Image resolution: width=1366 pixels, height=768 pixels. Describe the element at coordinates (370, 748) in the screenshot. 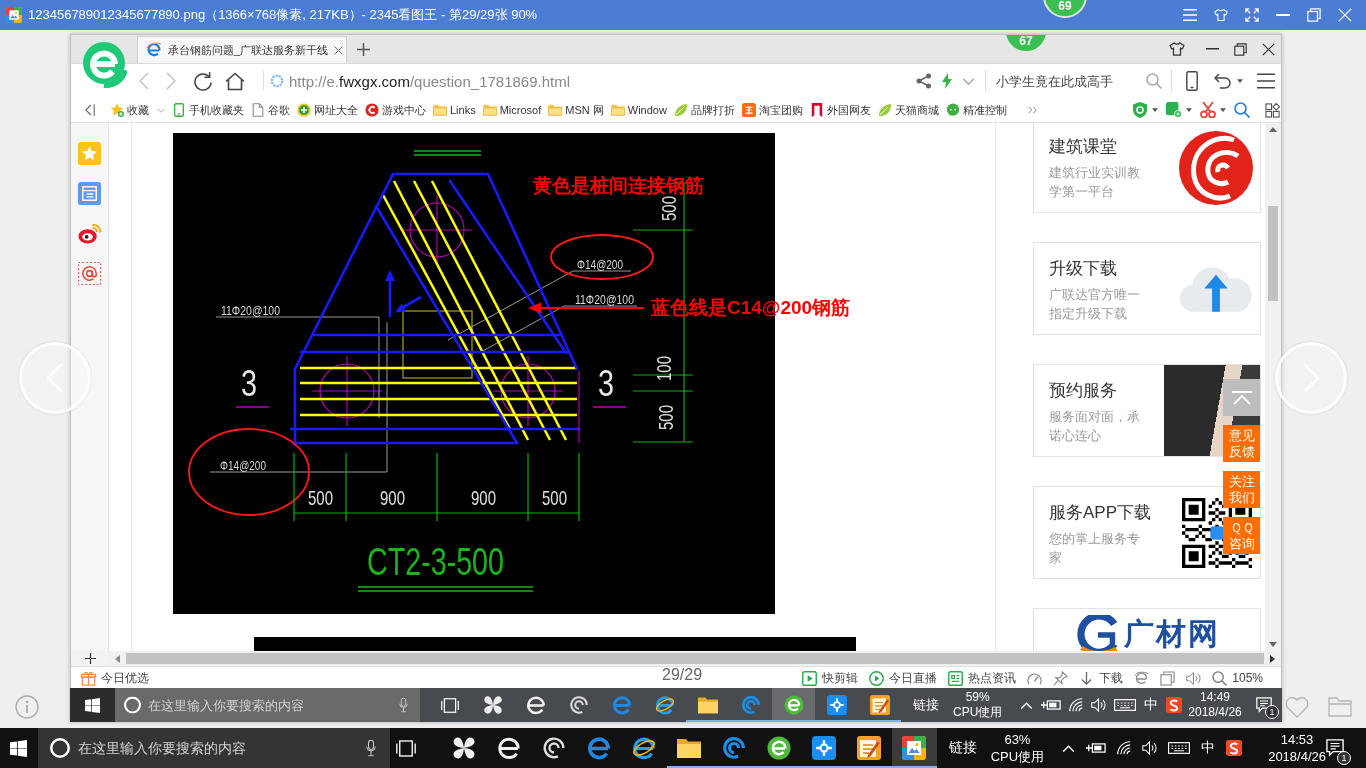

I see `microphone-icon` at that location.